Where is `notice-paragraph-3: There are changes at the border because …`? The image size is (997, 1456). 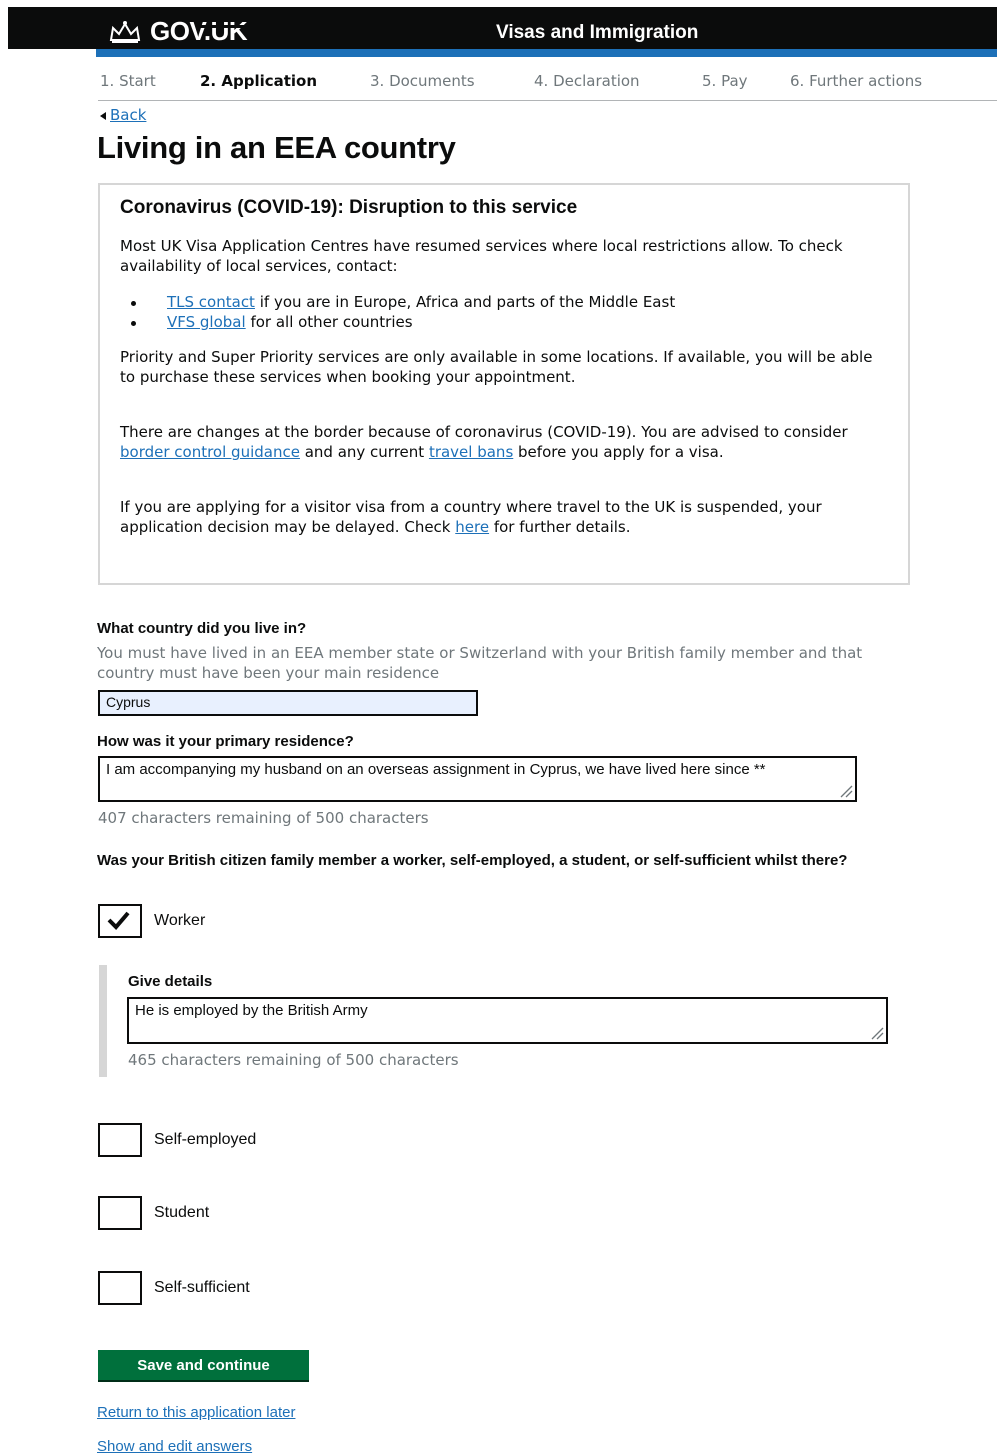
notice-paragraph-3: There are changes at the border because … is located at coordinates (505, 442).